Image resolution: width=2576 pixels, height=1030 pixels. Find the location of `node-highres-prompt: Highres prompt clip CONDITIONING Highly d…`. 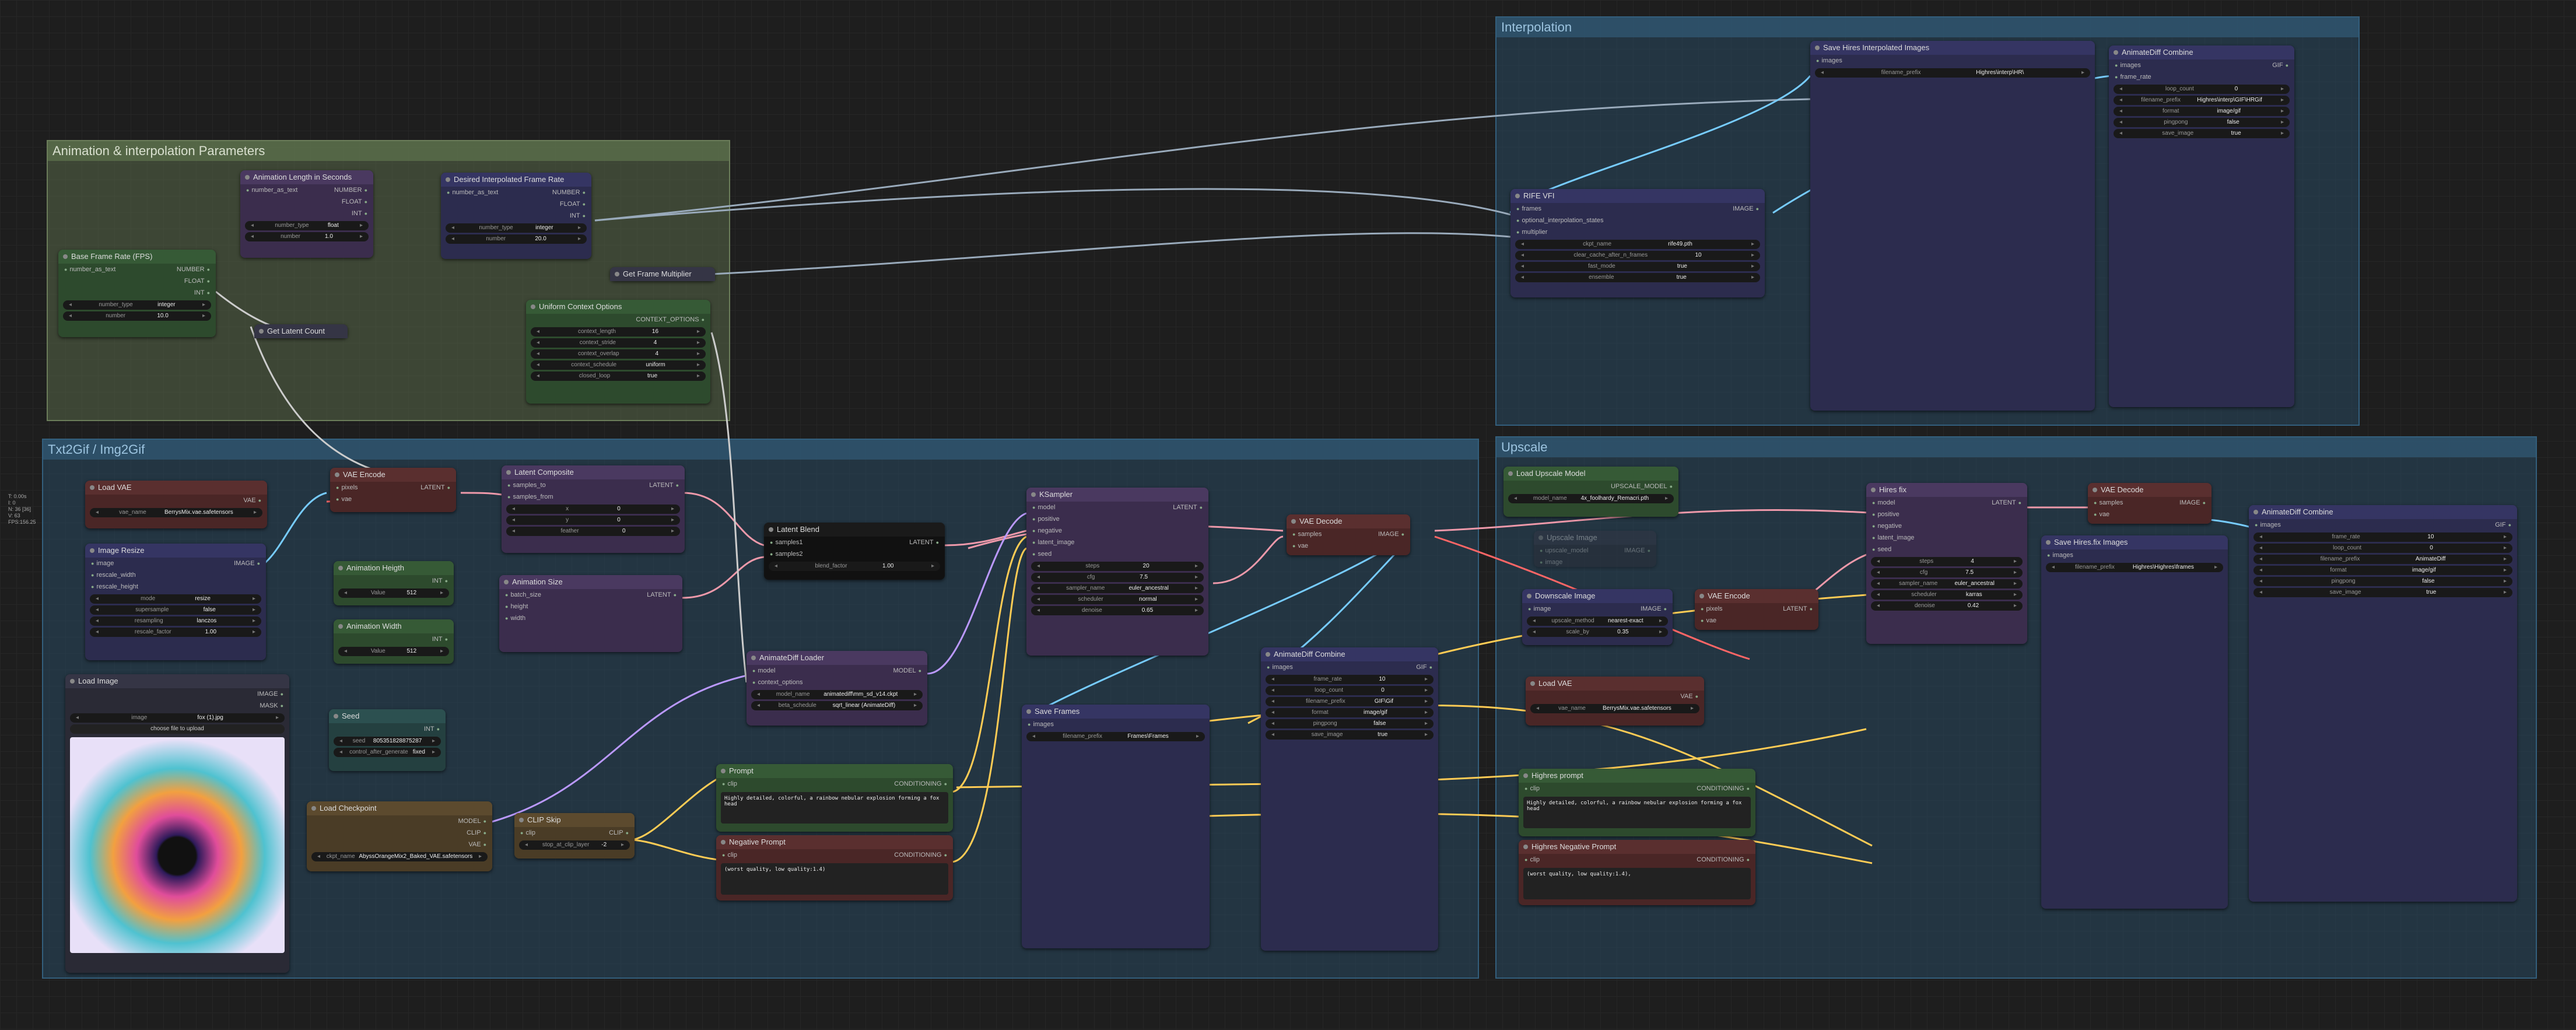

node-highres-prompt: Highres prompt clip CONDITIONING Highly d… is located at coordinates (1637, 802).